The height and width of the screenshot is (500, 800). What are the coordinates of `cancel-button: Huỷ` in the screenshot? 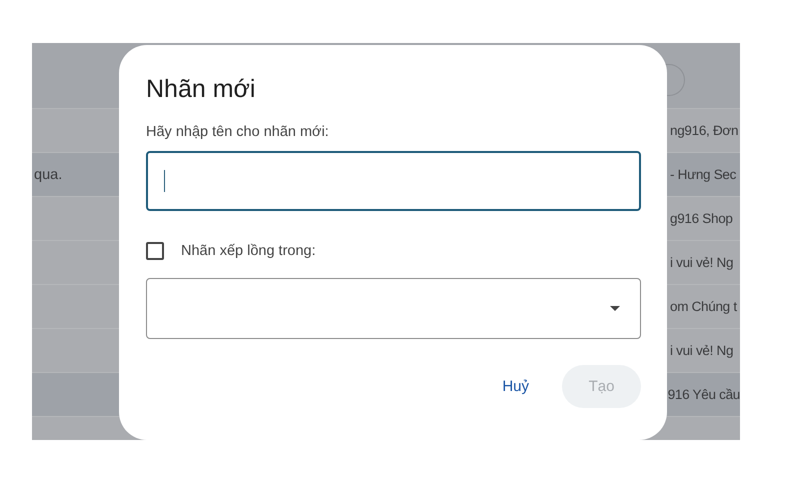 It's located at (515, 386).